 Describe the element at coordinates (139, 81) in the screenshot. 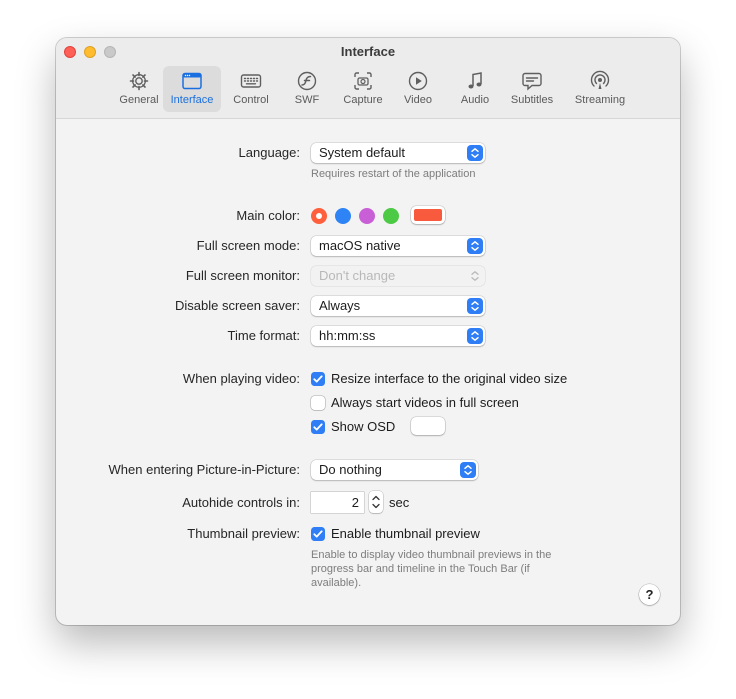

I see `gear-icon` at that location.